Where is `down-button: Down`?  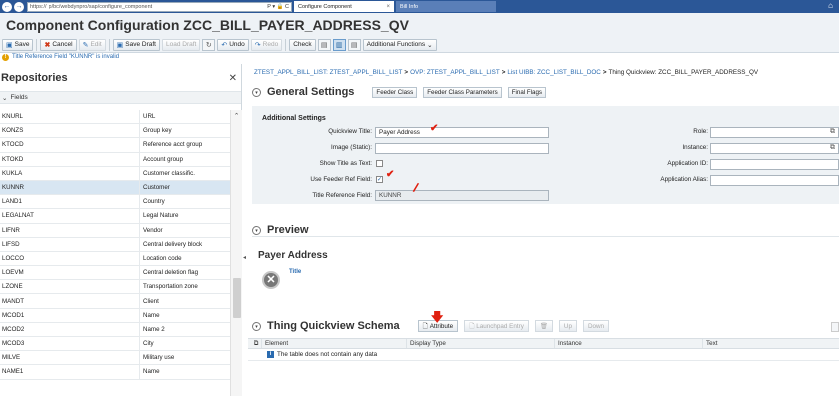 down-button: Down is located at coordinates (596, 326).